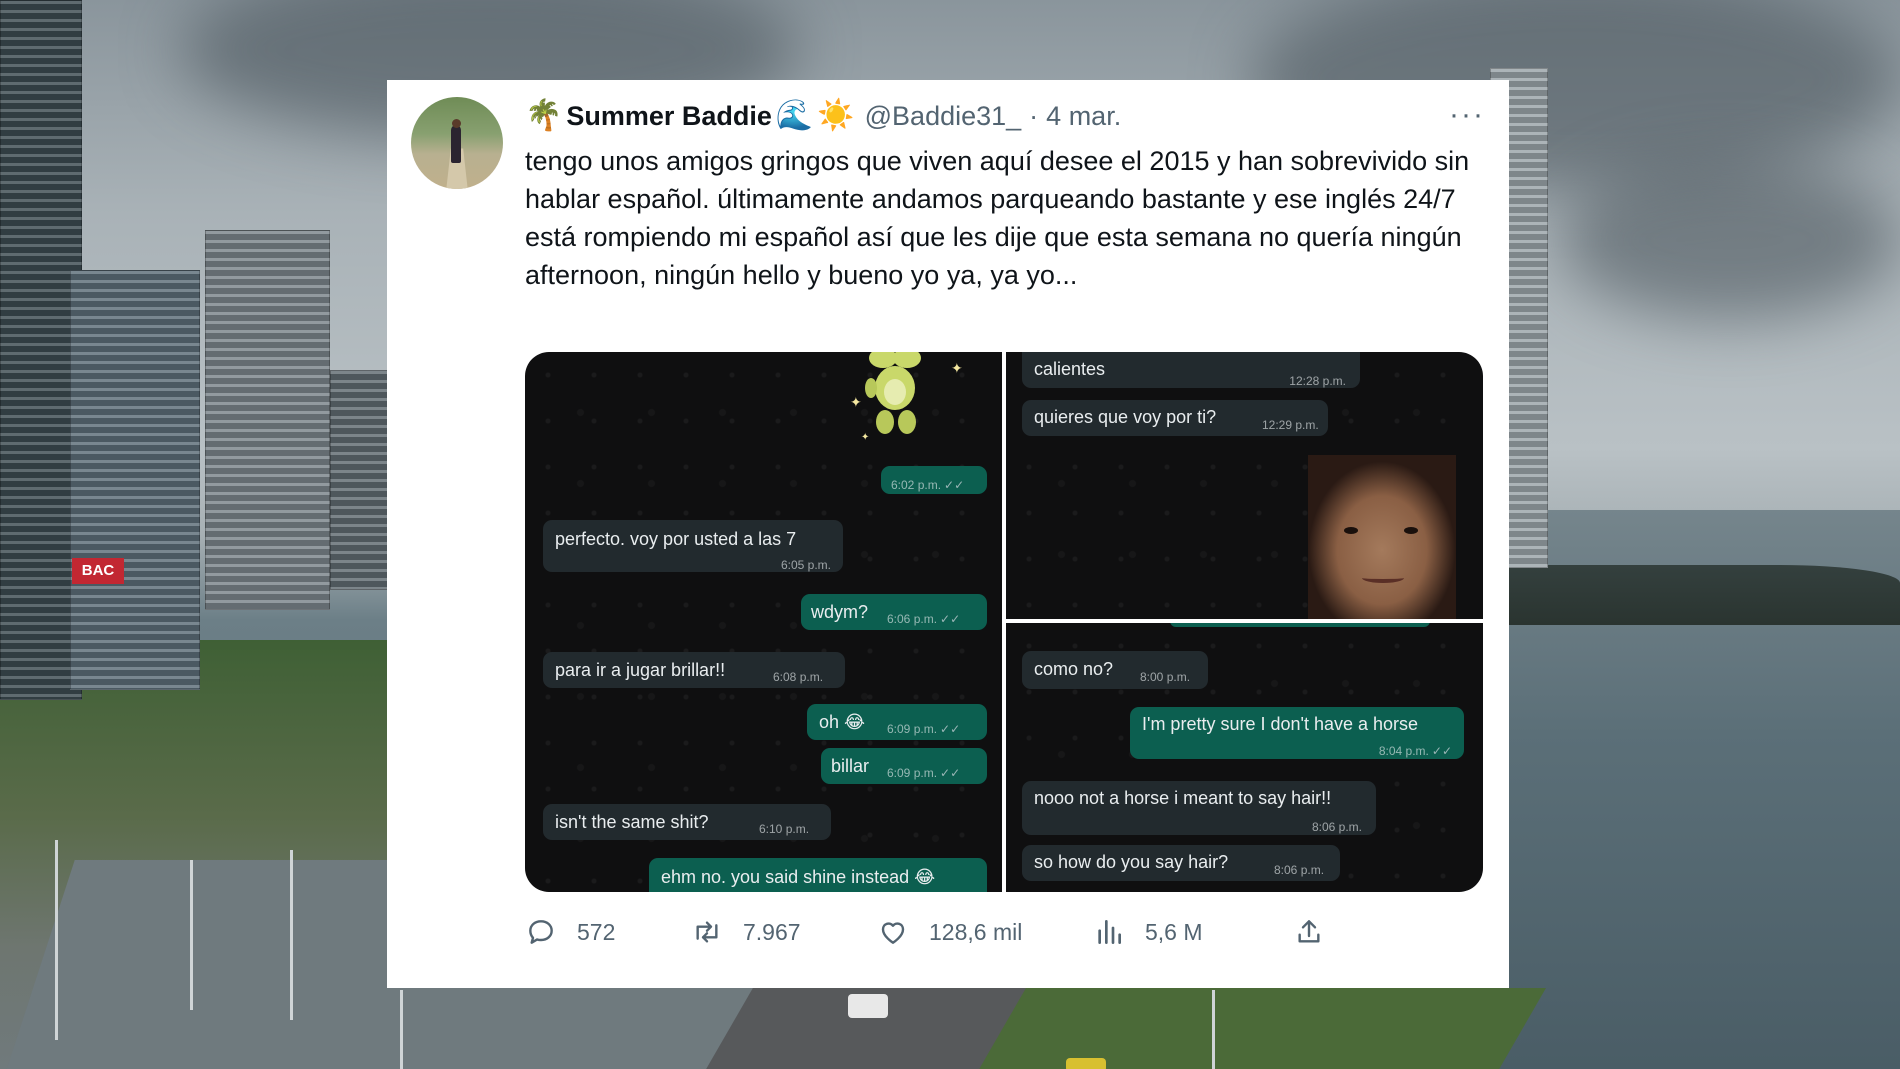  What do you see at coordinates (1174, 931) in the screenshot?
I see `views-count: 5,6 M` at bounding box center [1174, 931].